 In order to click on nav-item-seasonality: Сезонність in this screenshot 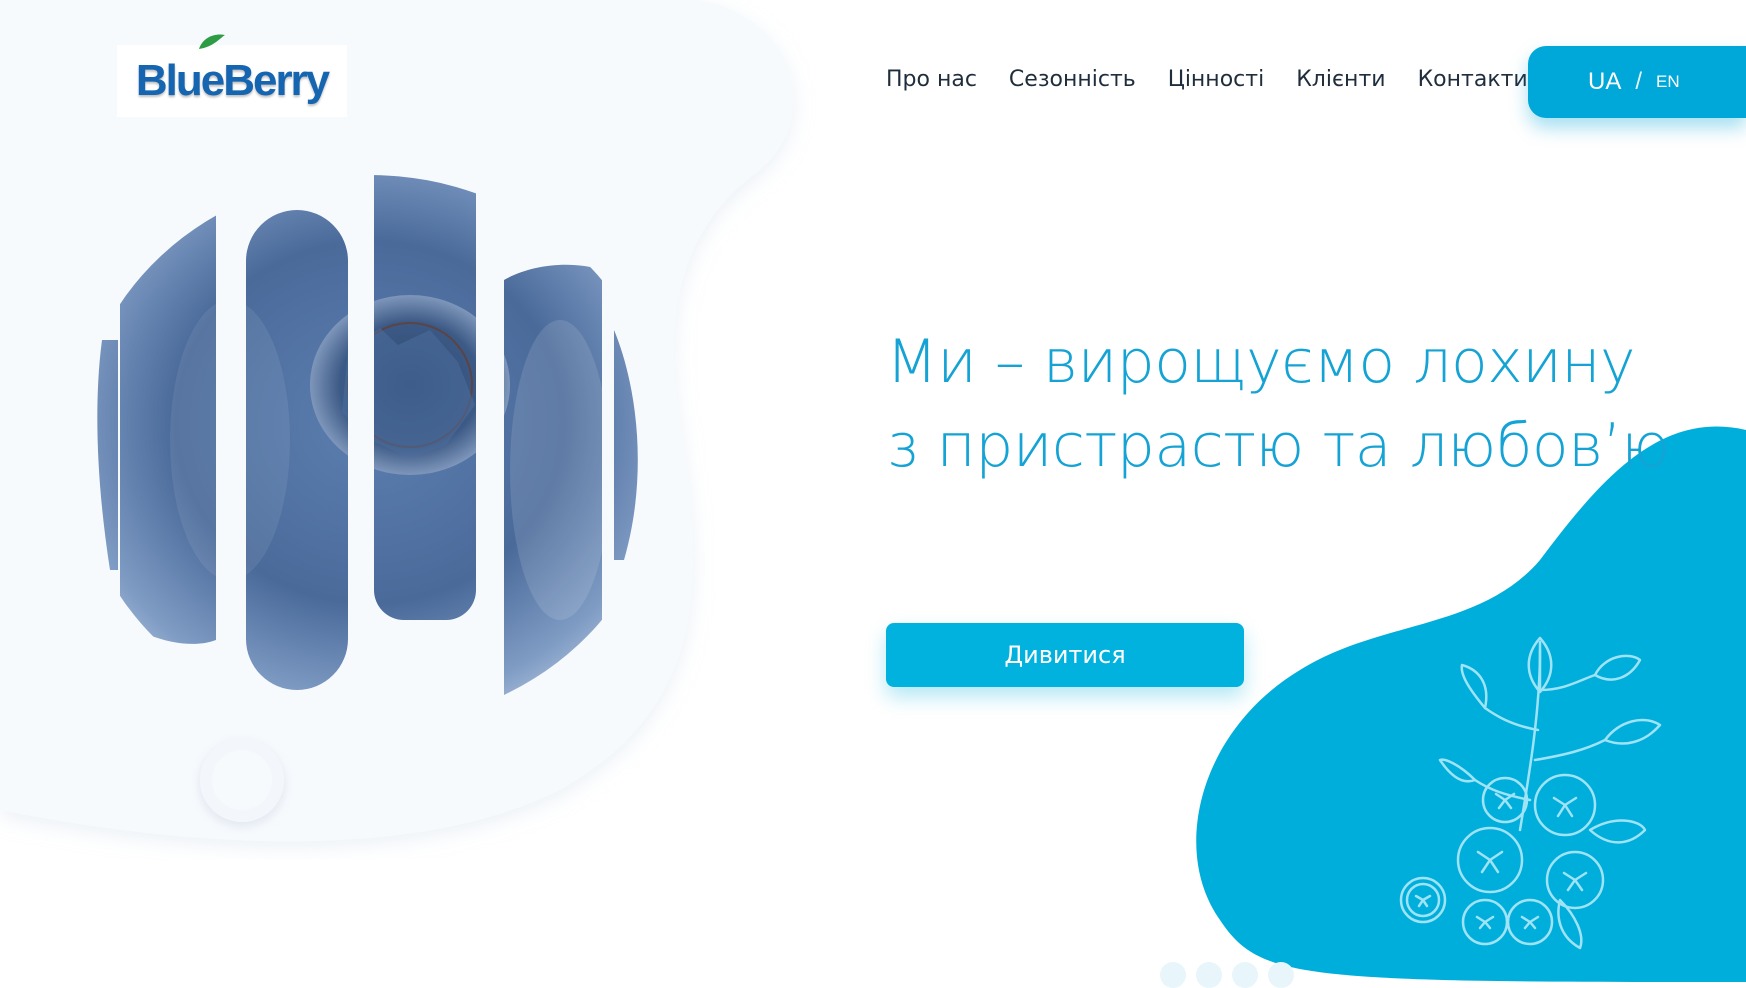, I will do `click(1072, 80)`.